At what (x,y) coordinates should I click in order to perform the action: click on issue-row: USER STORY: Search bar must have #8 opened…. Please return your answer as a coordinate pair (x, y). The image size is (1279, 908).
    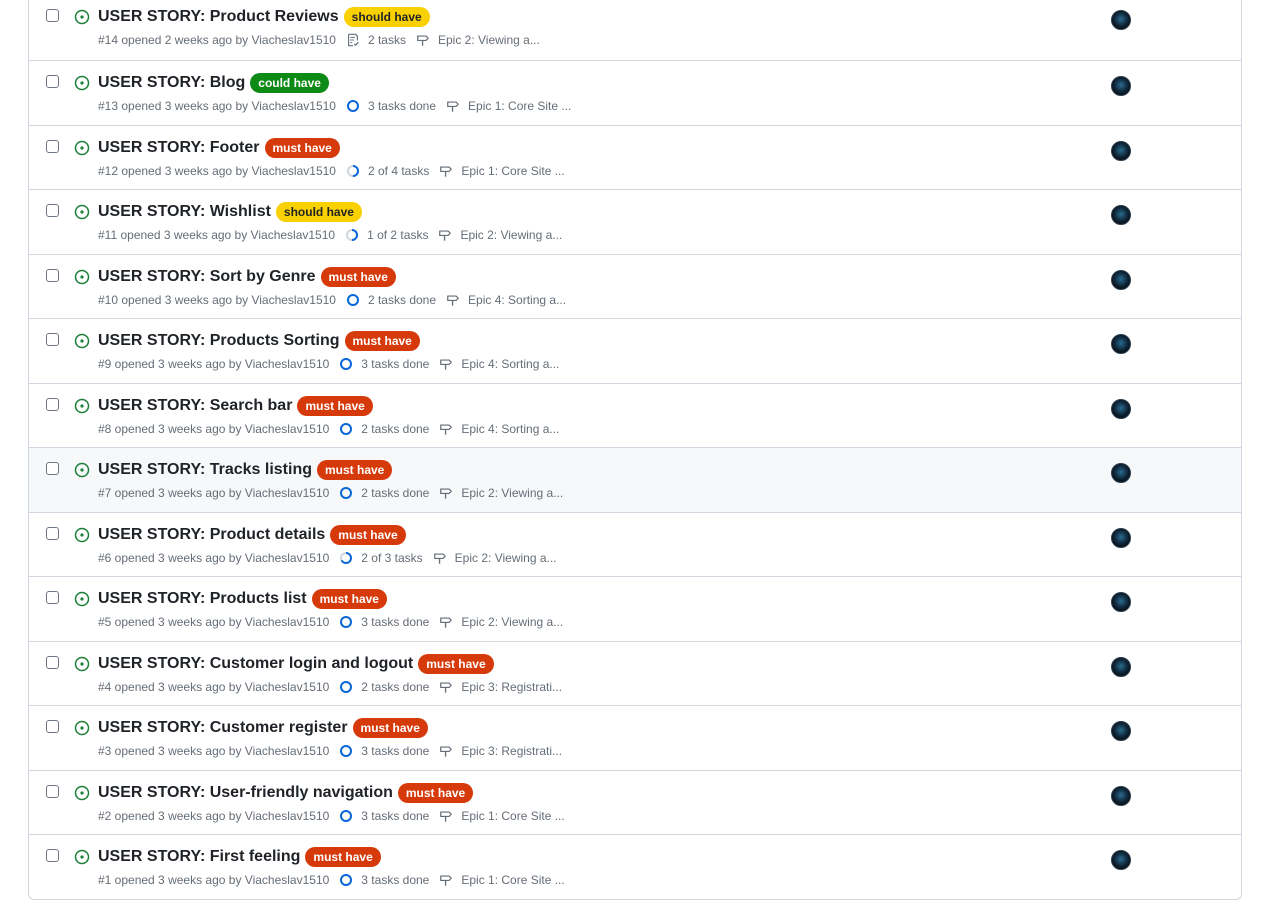
    Looking at the image, I should click on (635, 415).